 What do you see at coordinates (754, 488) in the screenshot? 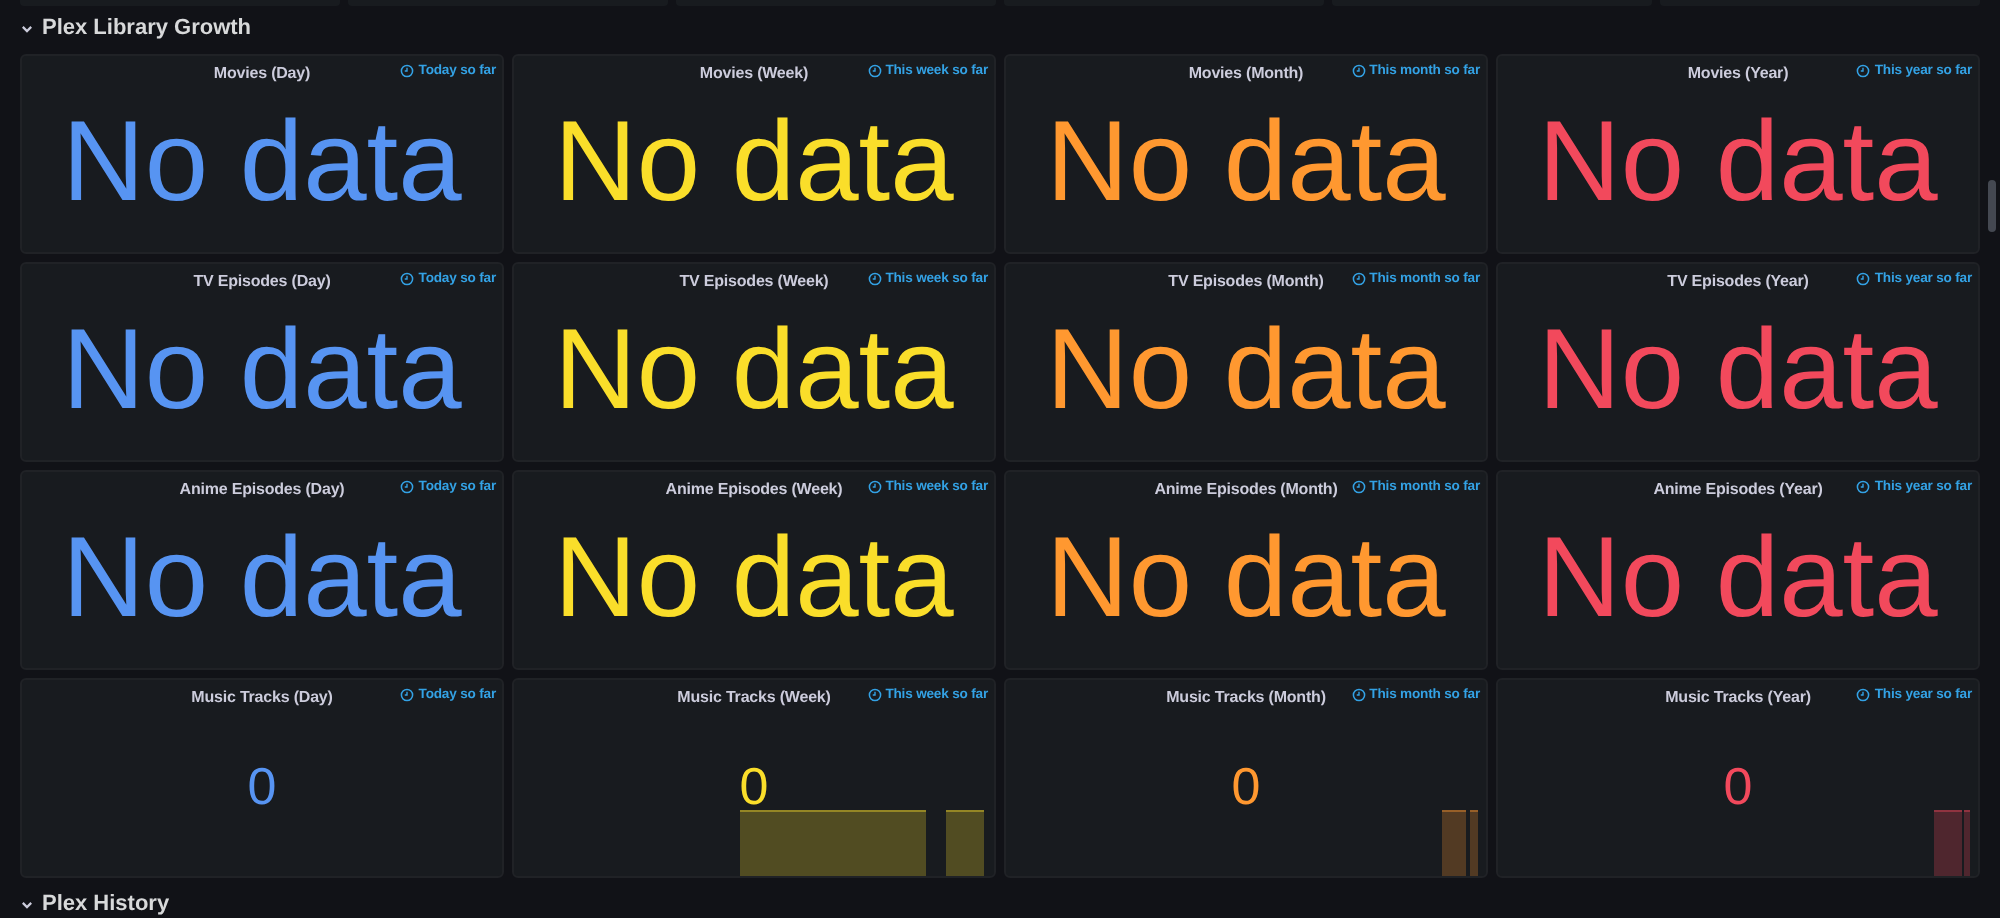
I see `panel-title: Anime Episodes (Week)` at bounding box center [754, 488].